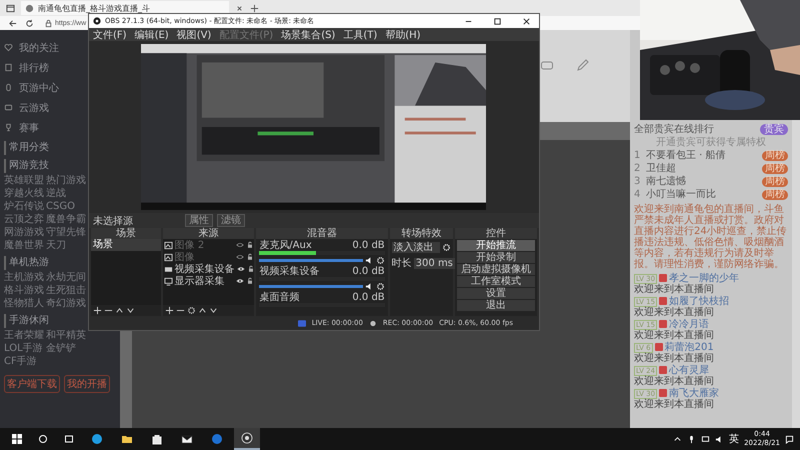 This screenshot has height=450, width=800. Describe the element at coordinates (61, 349) in the screenshot. I see `category-link: 金铲铲` at that location.